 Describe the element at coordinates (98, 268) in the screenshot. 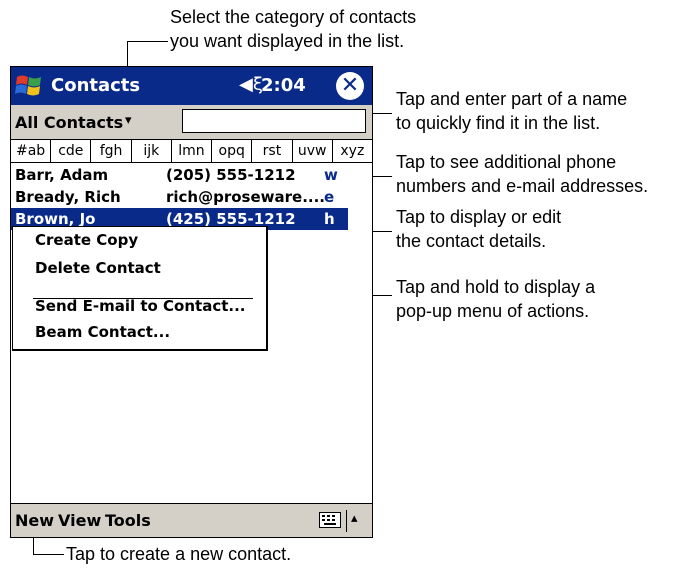

I see `menu-item-delete-contact: Delete Contact` at that location.